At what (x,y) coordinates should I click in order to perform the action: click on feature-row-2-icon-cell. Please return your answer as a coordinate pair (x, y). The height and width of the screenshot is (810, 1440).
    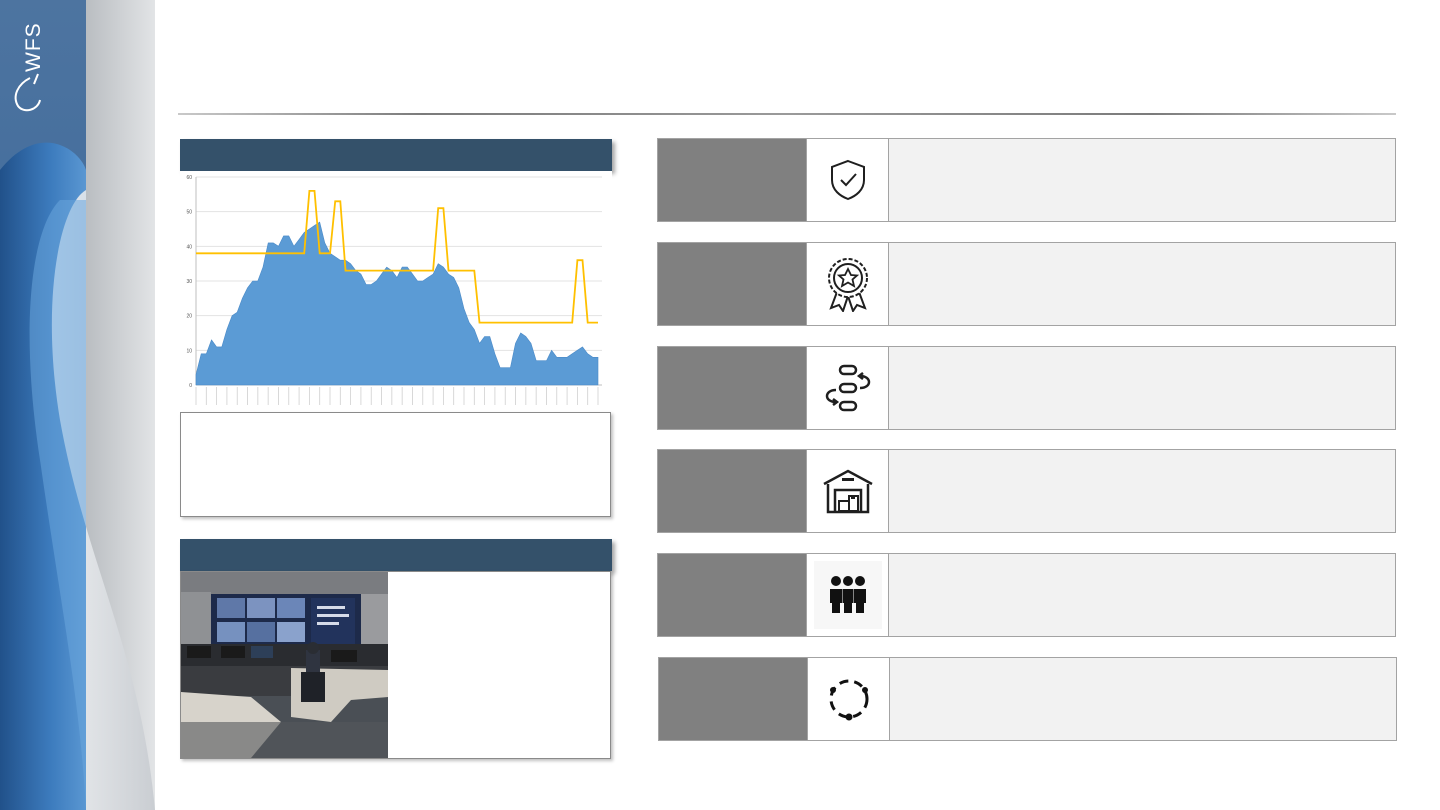
    Looking at the image, I should click on (847, 284).